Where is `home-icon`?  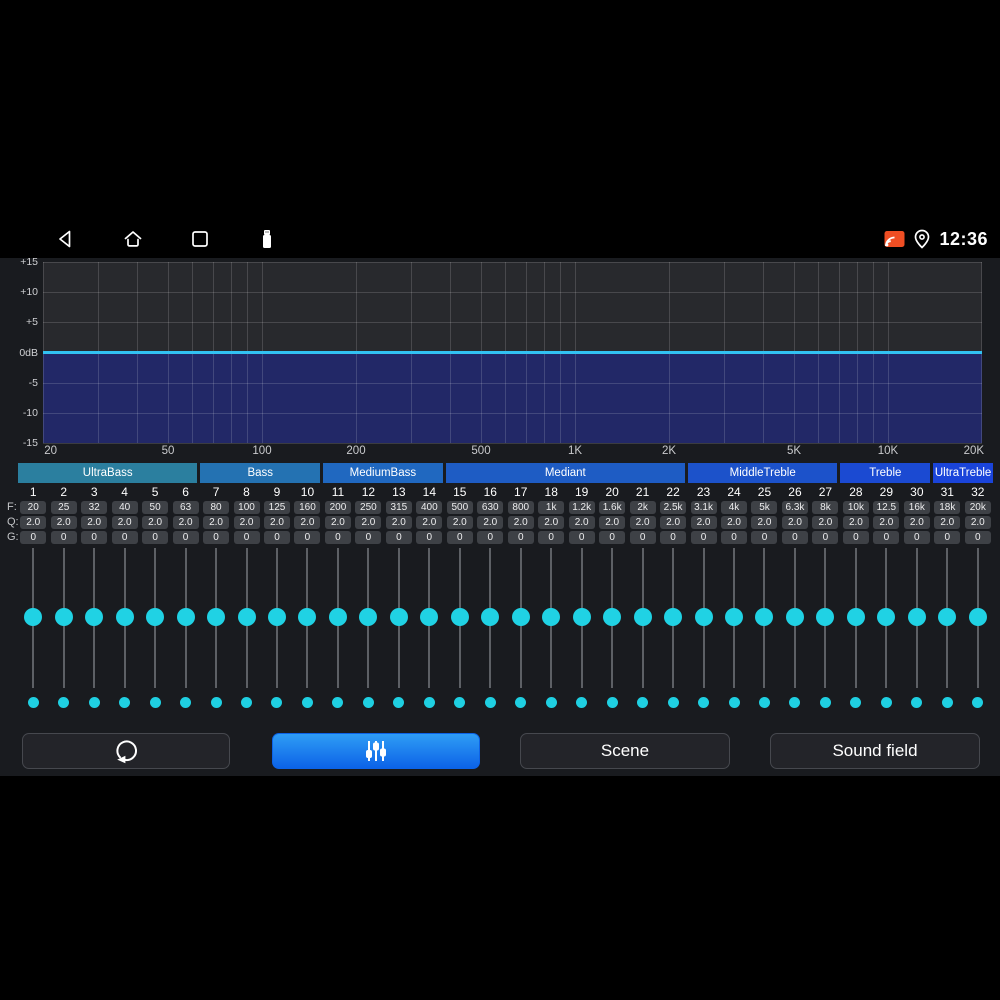
home-icon is located at coordinates (133, 239).